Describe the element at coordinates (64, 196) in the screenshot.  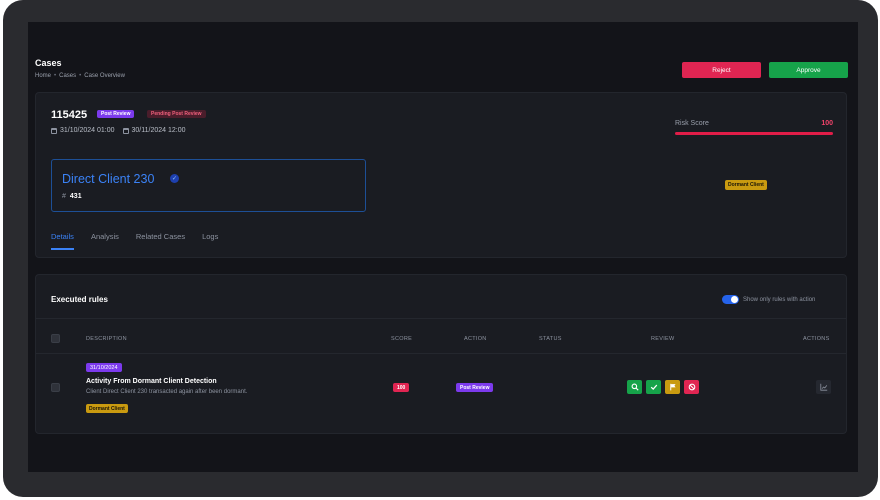
I see `hash-icon: #` at that location.